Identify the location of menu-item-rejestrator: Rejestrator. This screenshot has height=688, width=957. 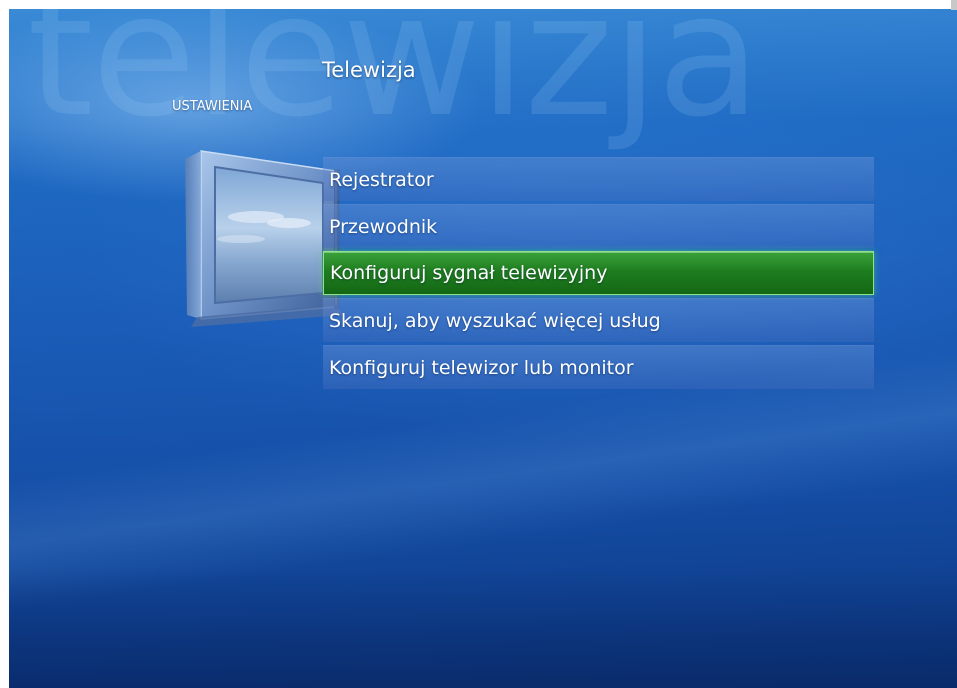
(598, 179).